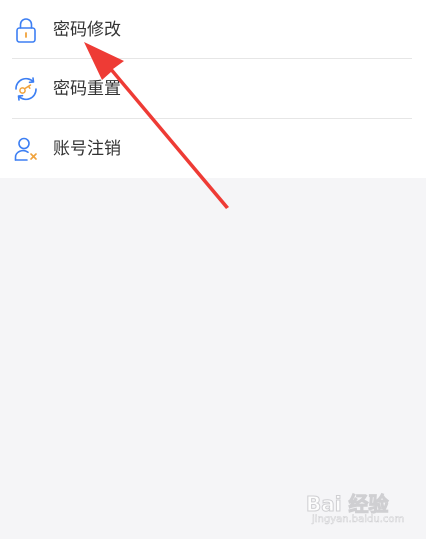  What do you see at coordinates (87, 149) in the screenshot?
I see `menu-item-label: 账号注销` at bounding box center [87, 149].